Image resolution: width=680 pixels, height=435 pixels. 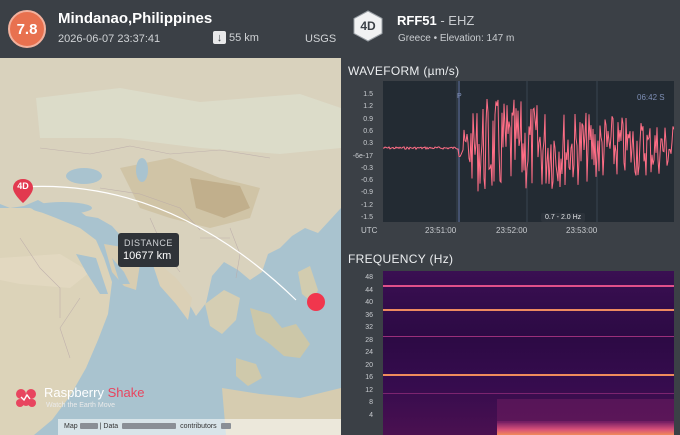 I want to click on waveform-plot: P 06:42 S 0.7 - 2.0 Hz, so click(x=528, y=151).